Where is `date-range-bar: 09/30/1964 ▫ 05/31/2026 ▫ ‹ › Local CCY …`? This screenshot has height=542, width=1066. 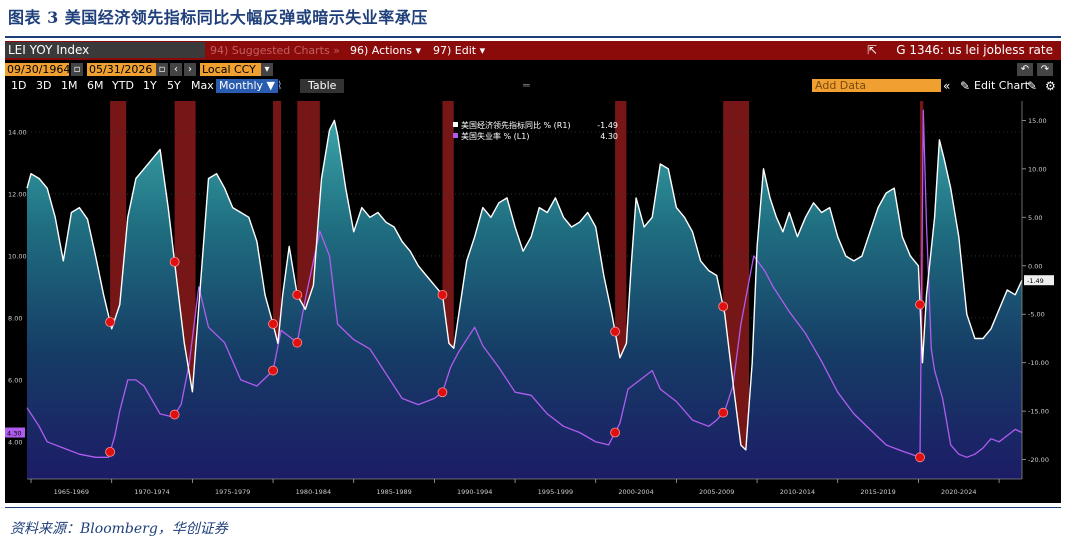 date-range-bar: 09/30/1964 ▫ 05/31/2026 ▫ ‹ › Local CCY … is located at coordinates (533, 69).